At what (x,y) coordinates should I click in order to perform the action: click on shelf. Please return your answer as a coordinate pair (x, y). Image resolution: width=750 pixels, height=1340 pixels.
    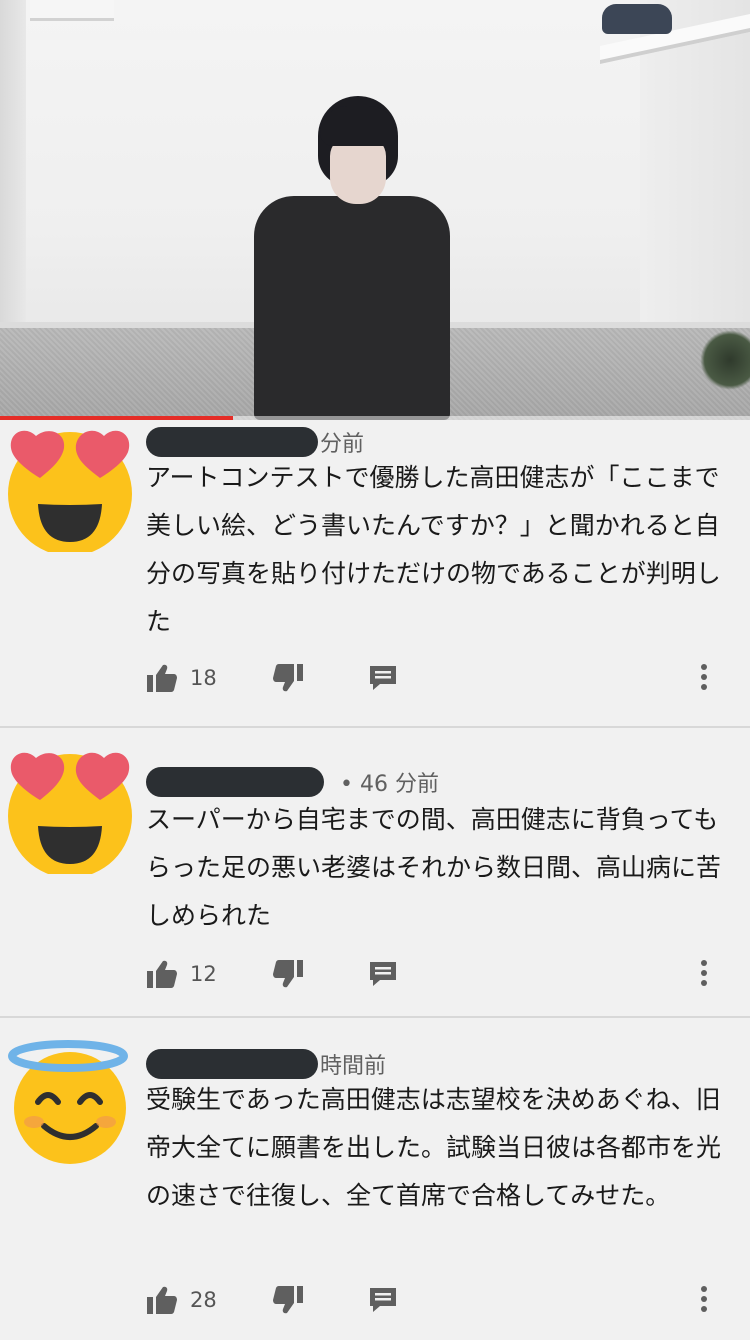
    Looking at the image, I should click on (72, 10).